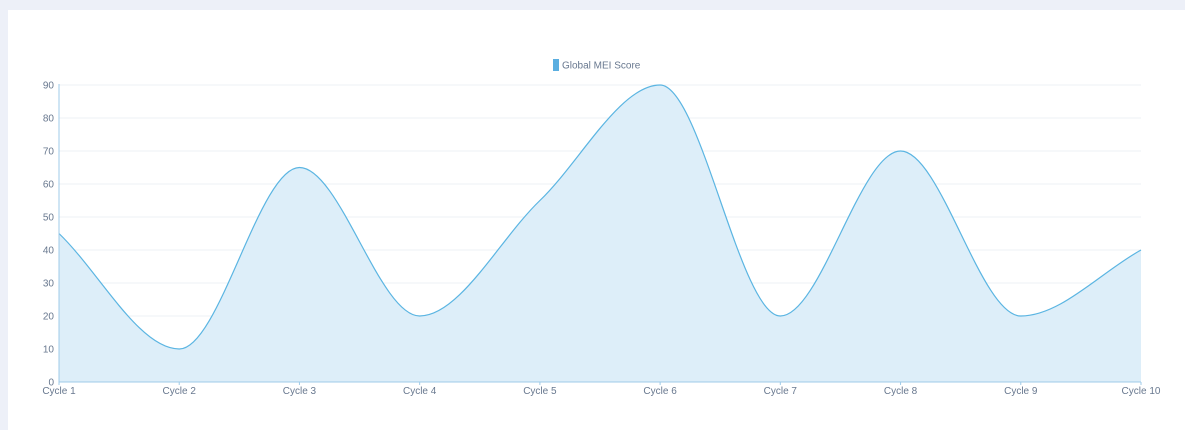 The width and height of the screenshot is (1185, 430). Describe the element at coordinates (49, 251) in the screenshot. I see `y-tick-label-40: 40` at that location.